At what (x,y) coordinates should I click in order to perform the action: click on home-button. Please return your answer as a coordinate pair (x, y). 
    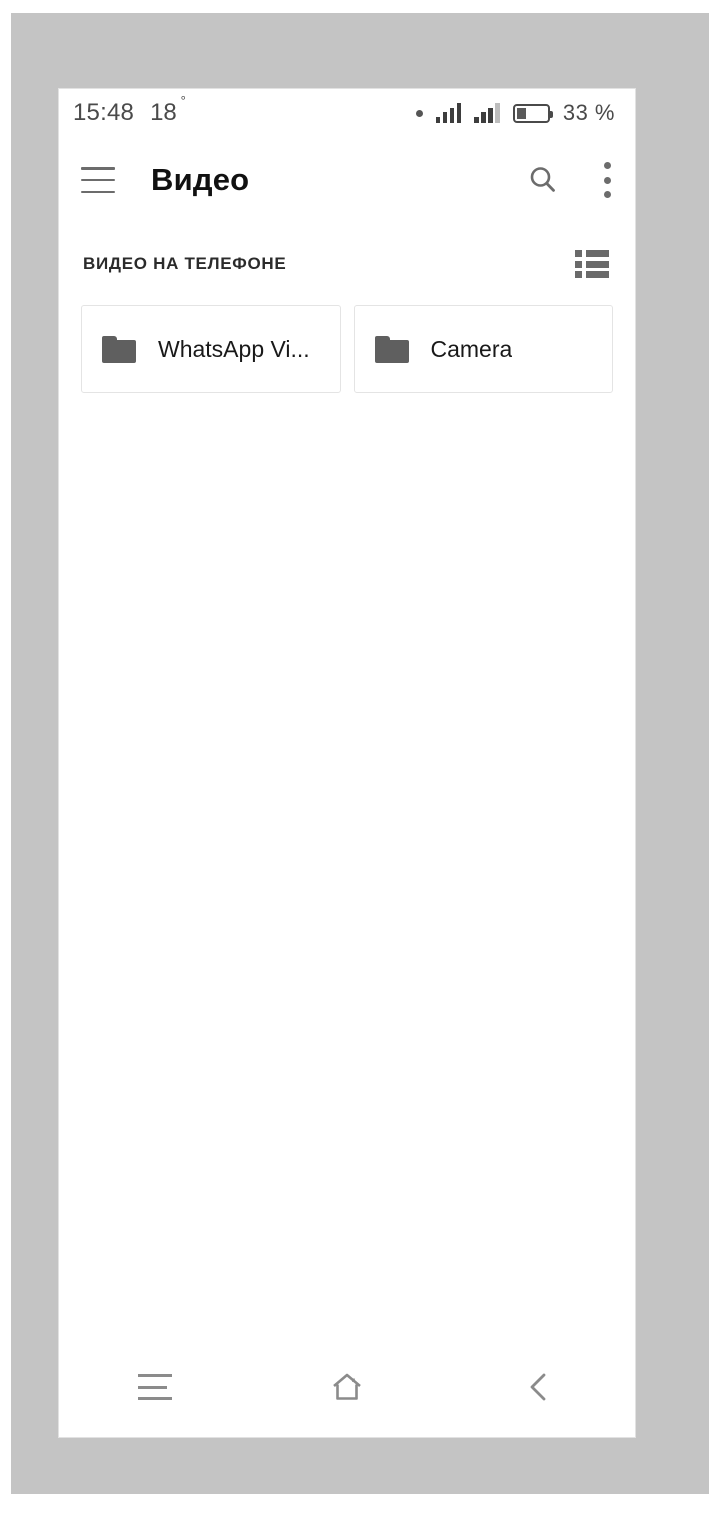
    Looking at the image, I should click on (347, 1387).